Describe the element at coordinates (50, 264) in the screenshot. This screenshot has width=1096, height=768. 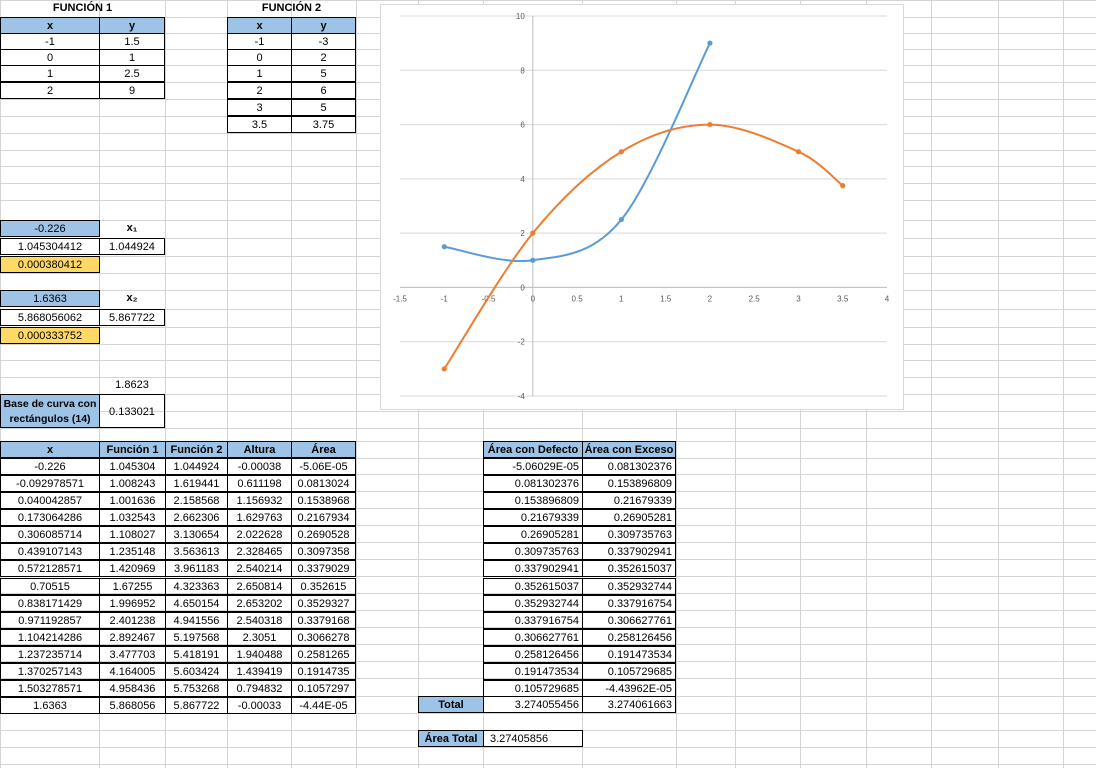
I see `intersection1-difference-cell: 0.000380412` at that location.